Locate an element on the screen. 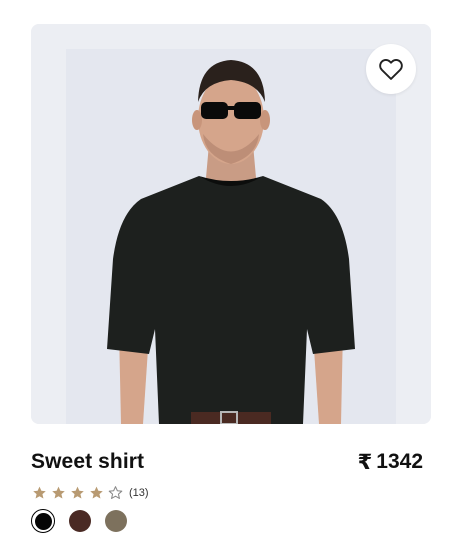  heart-outline-icon is located at coordinates (391, 69).